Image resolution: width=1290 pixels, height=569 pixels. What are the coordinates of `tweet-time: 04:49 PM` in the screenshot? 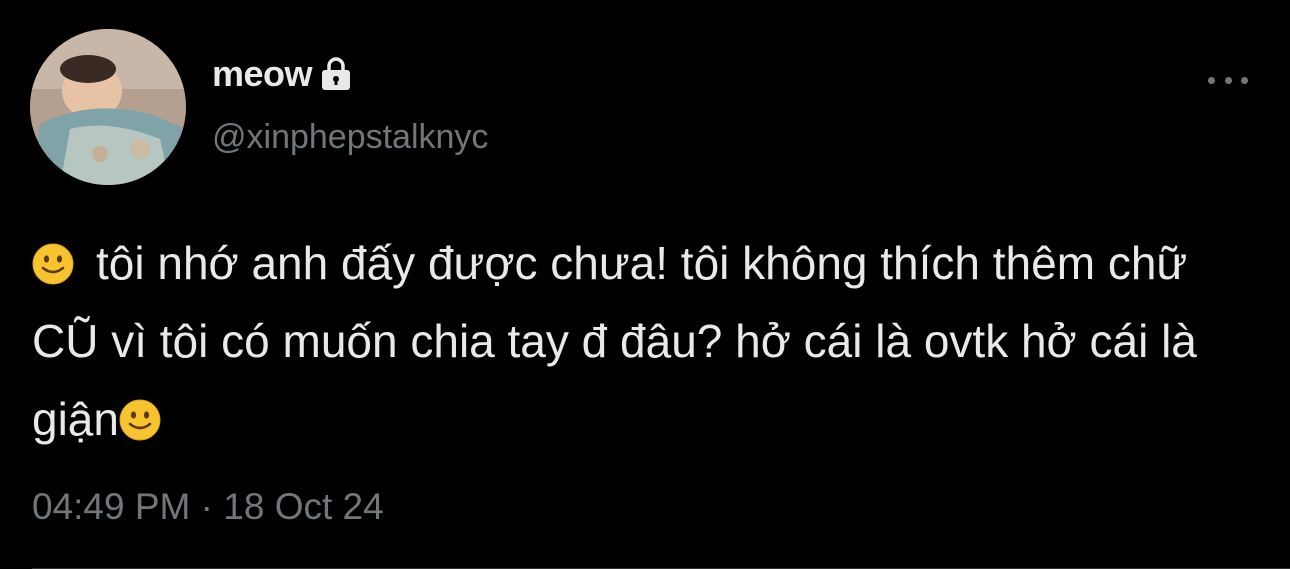 It's located at (111, 506).